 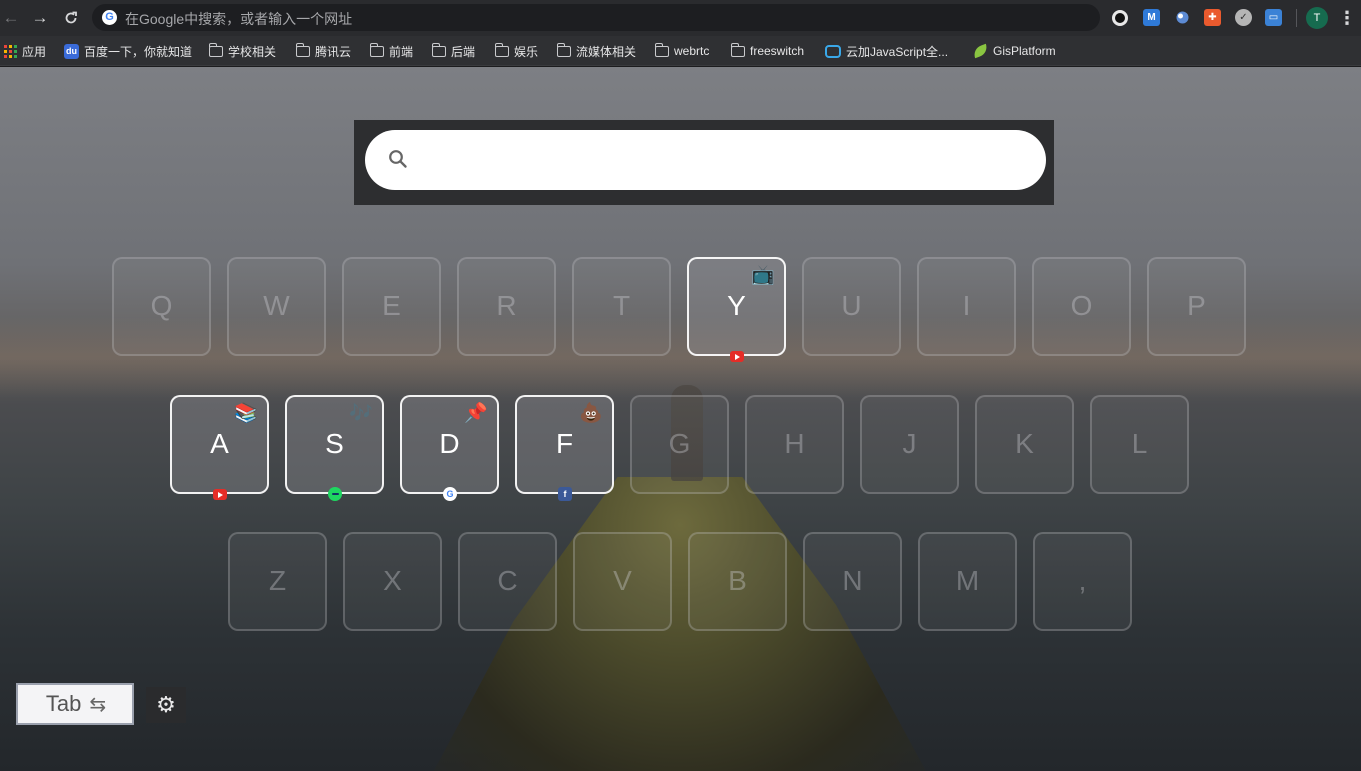 What do you see at coordinates (401, 51) in the screenshot?
I see `bookmark-label: 前端` at bounding box center [401, 51].